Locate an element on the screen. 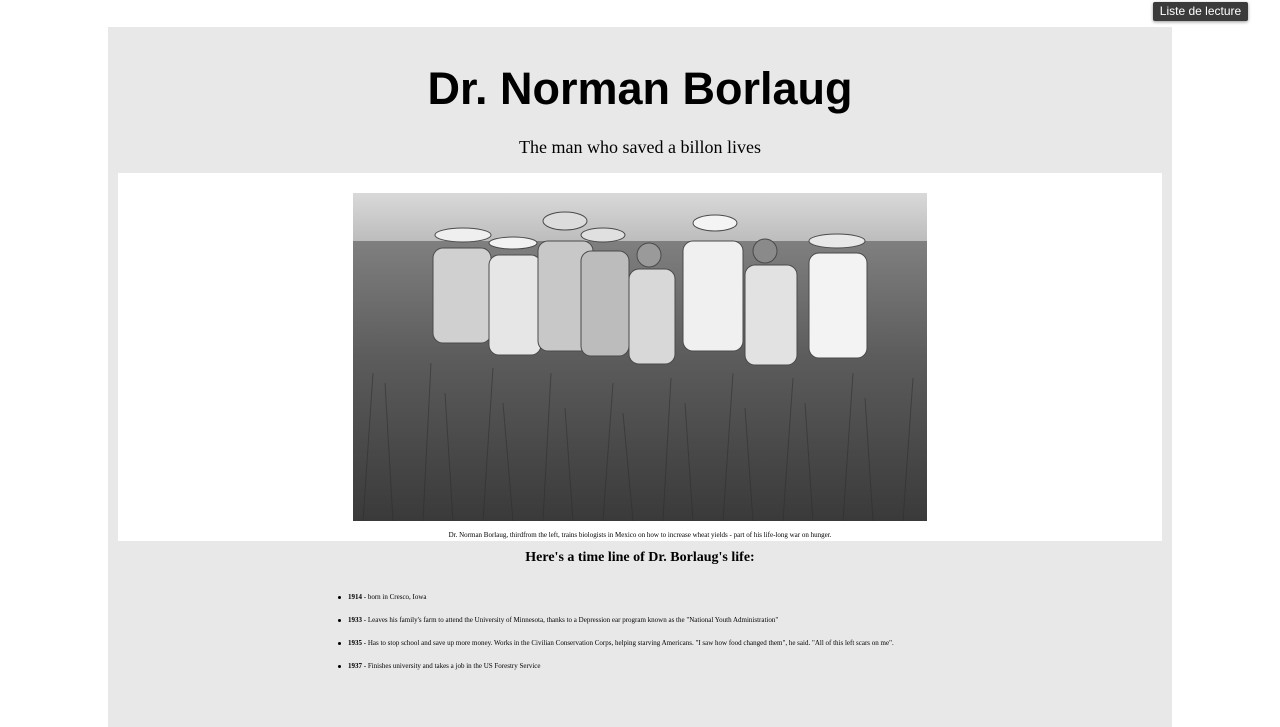 The height and width of the screenshot is (727, 1280). timeline-year: 1935 is located at coordinates (355, 643).